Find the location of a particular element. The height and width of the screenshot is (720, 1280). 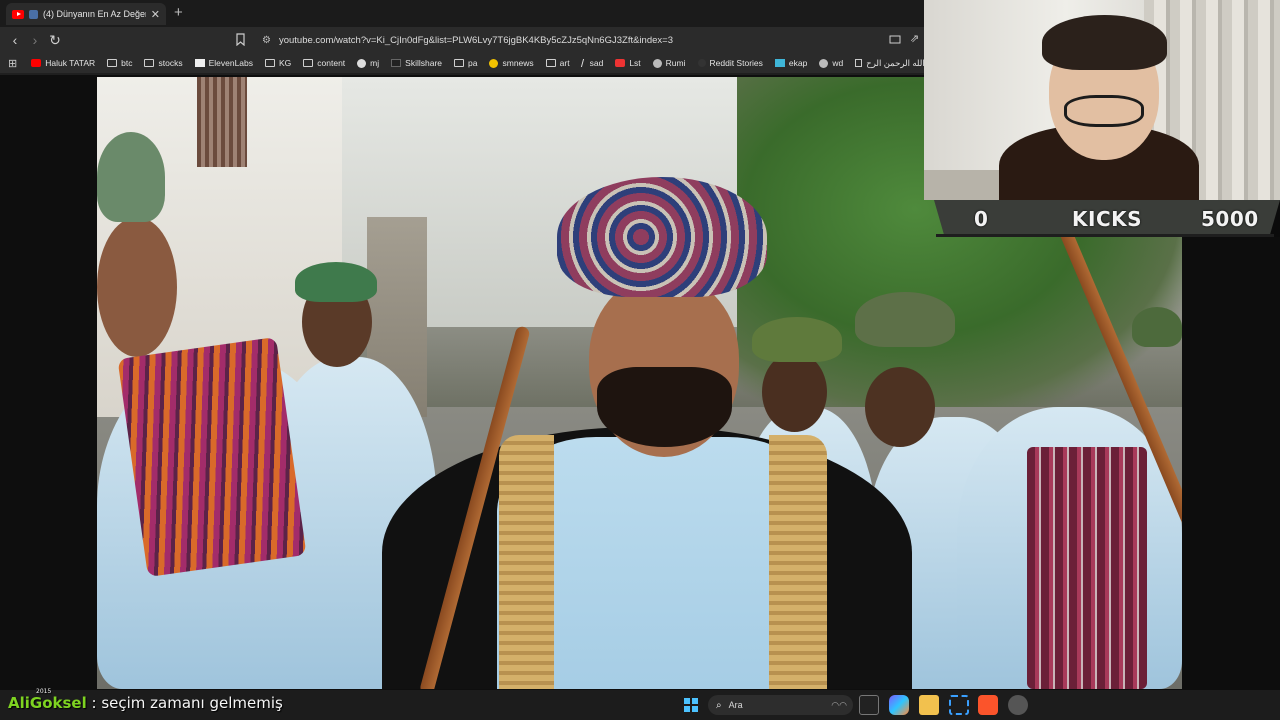

search-icon: ⌕ is located at coordinates (719, 705).